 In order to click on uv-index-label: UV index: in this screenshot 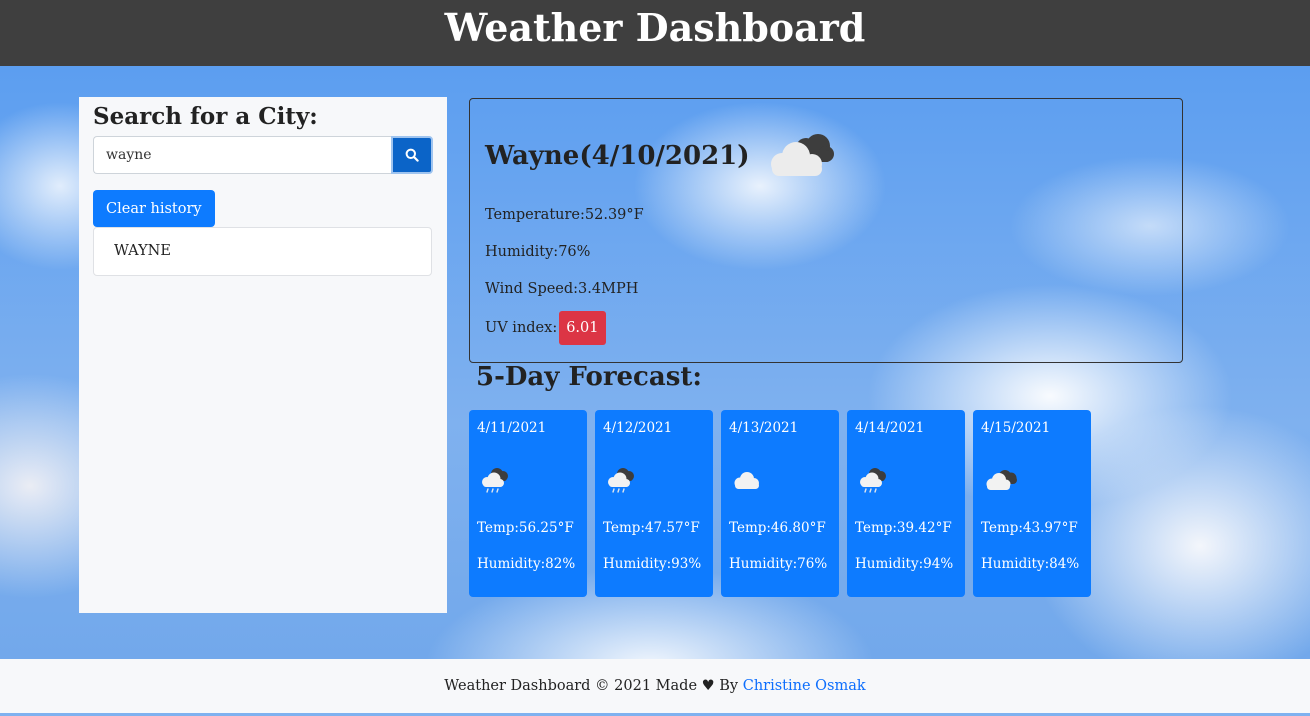, I will do `click(521, 328)`.